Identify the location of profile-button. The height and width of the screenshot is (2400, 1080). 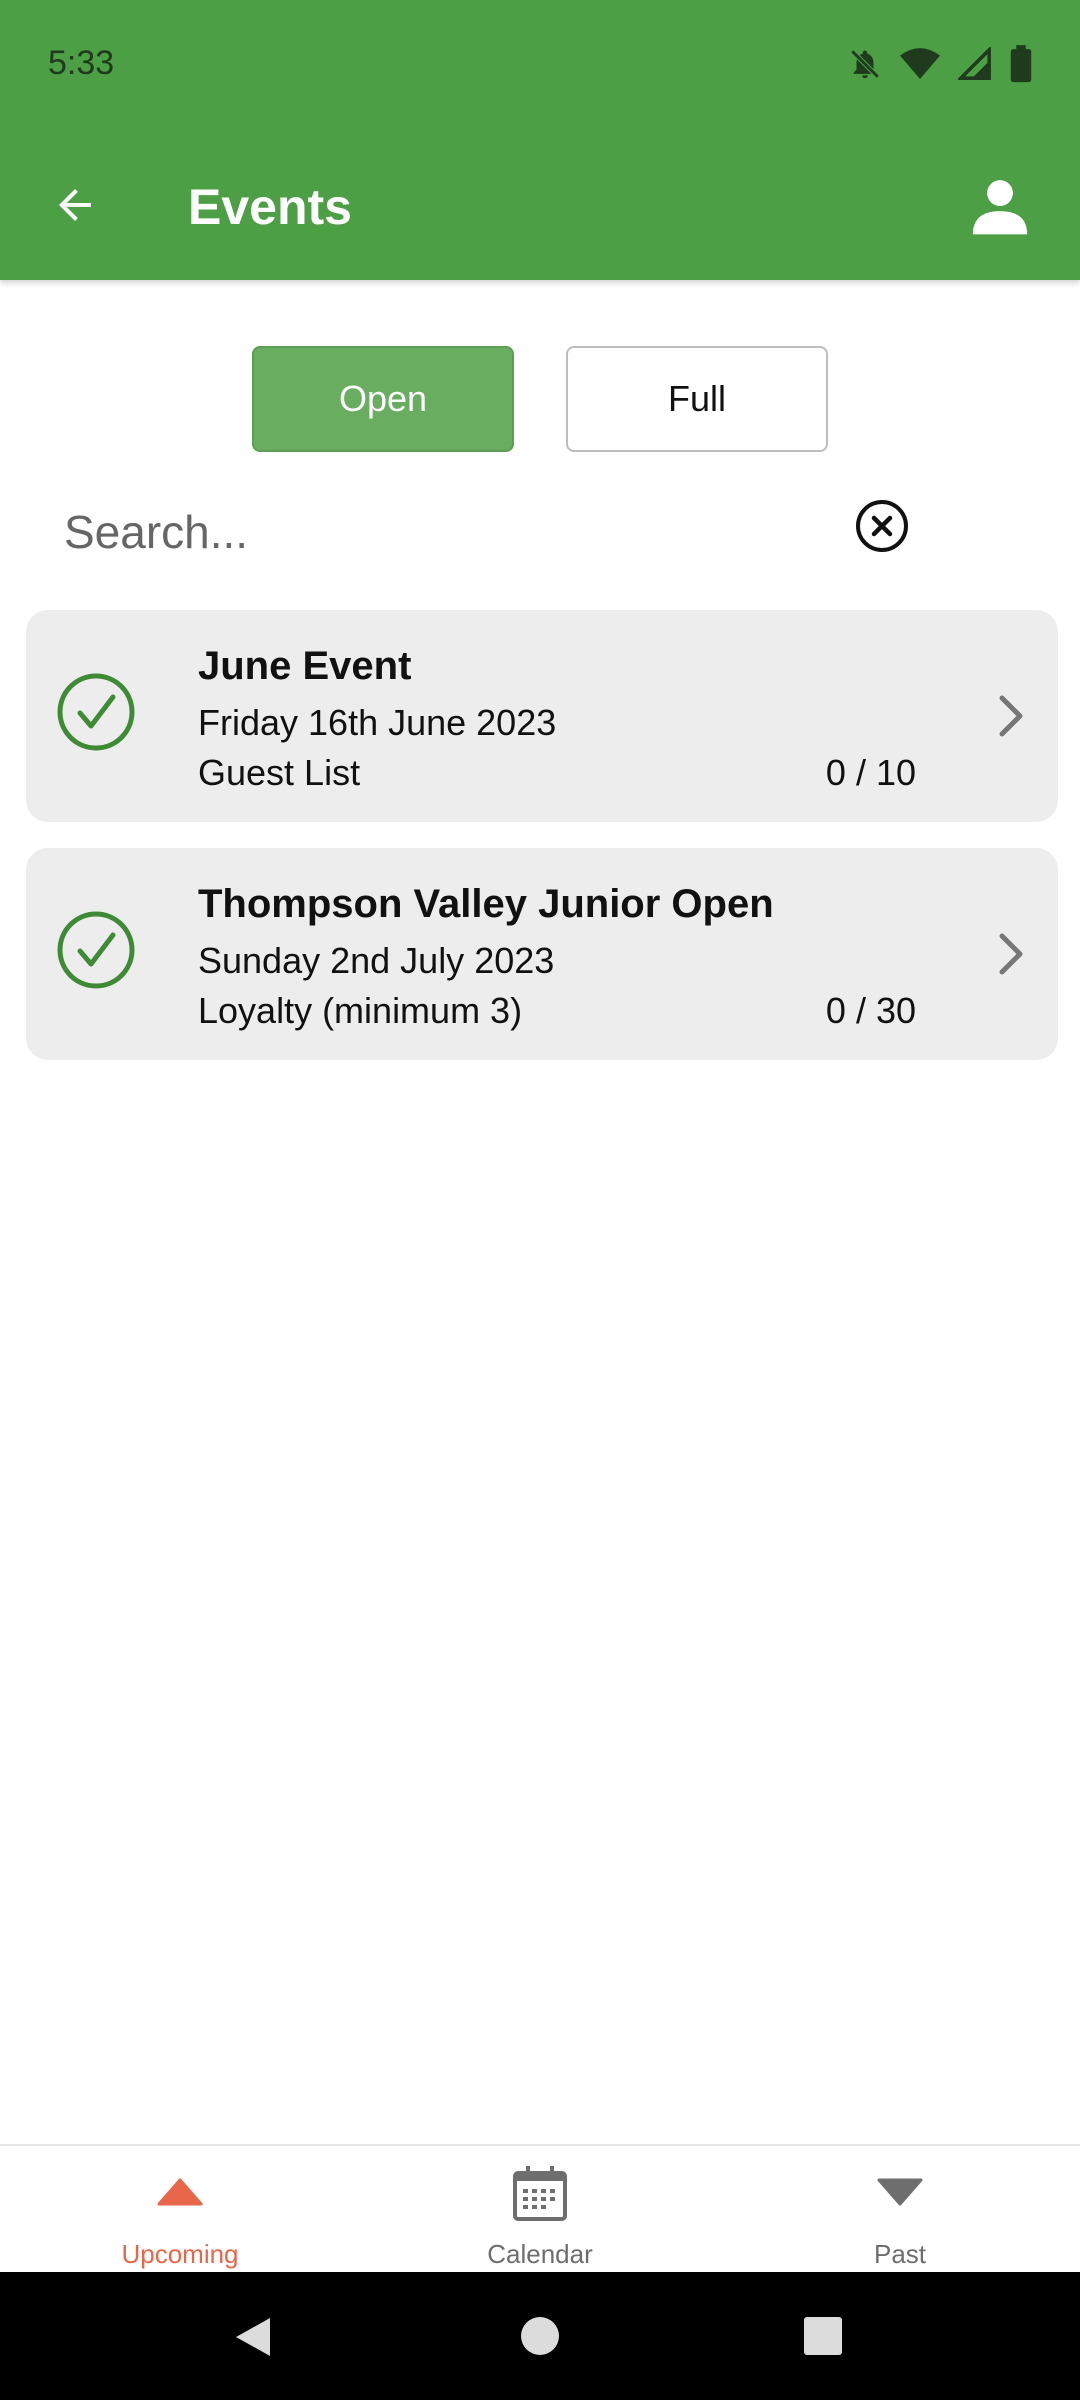
(1000, 206).